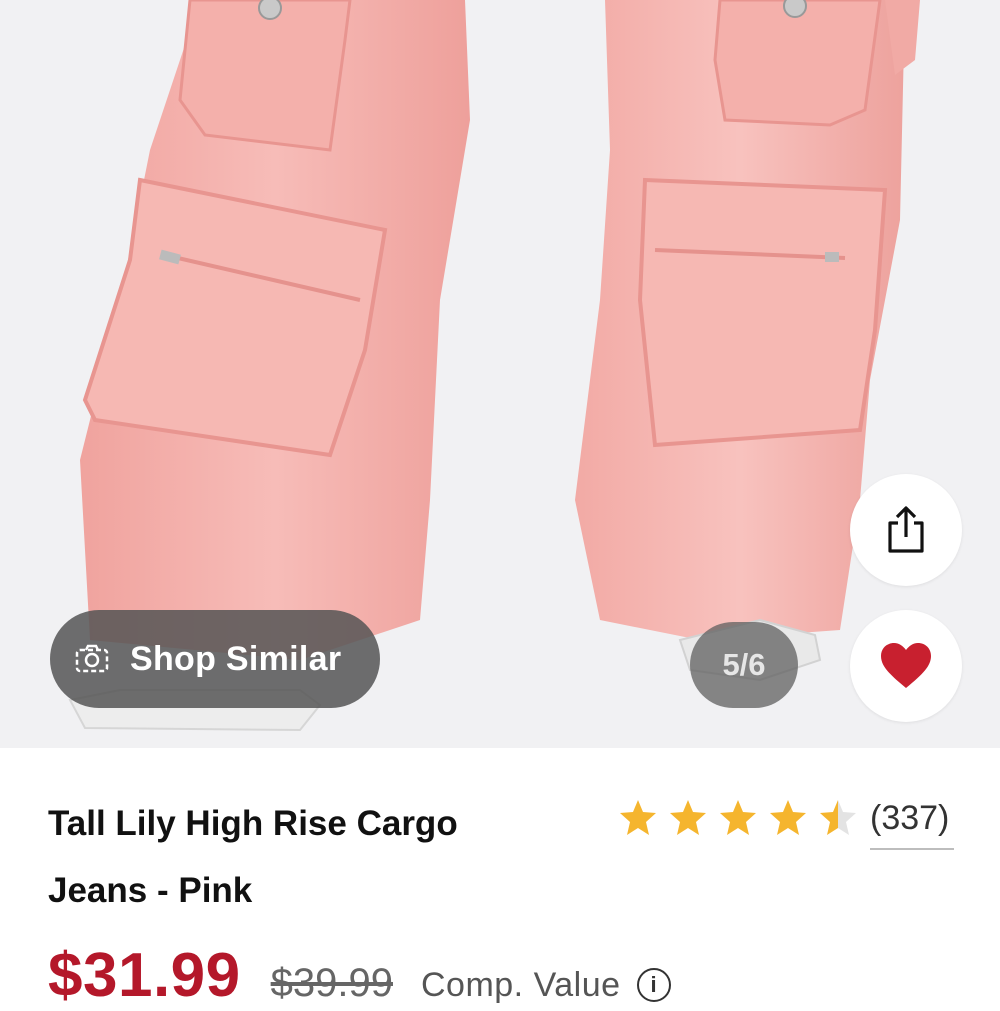 Image resolution: width=1000 pixels, height=1011 pixels. What do you see at coordinates (331, 983) in the screenshot?
I see `compare-price: $39.99` at bounding box center [331, 983].